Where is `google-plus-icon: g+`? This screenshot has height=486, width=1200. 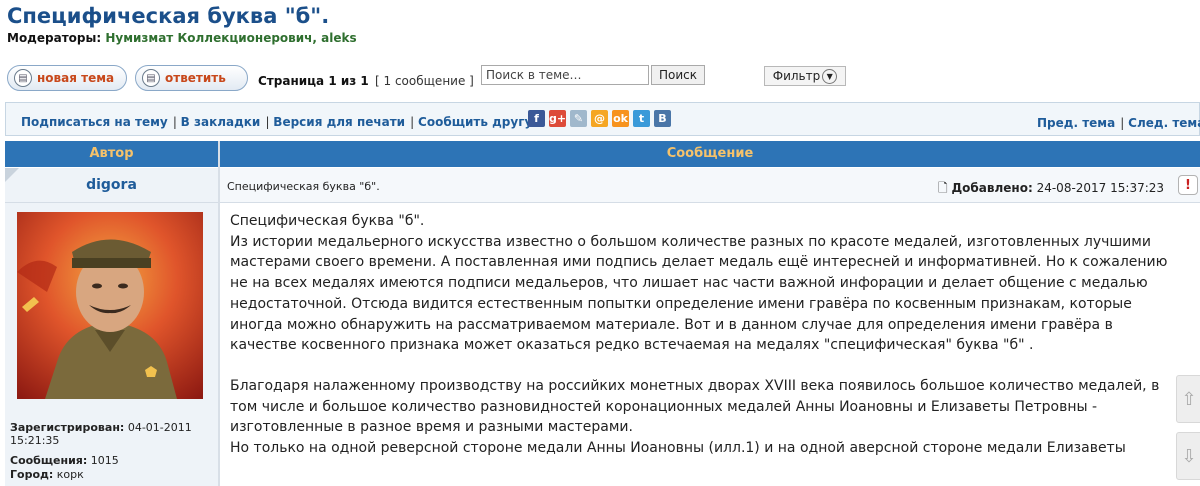
google-plus-icon: g+ is located at coordinates (557, 118).